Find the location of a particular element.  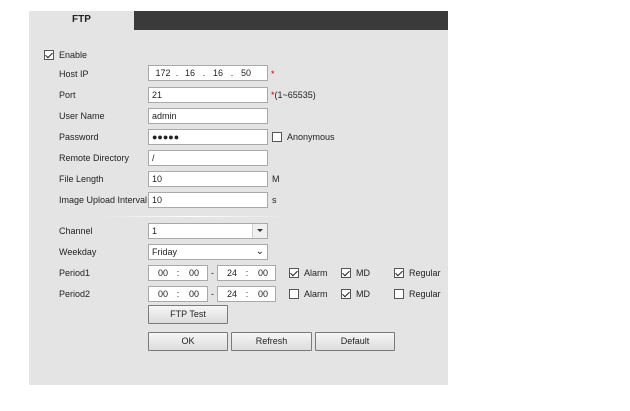

period2-end-minute: 00 is located at coordinates (263, 294).